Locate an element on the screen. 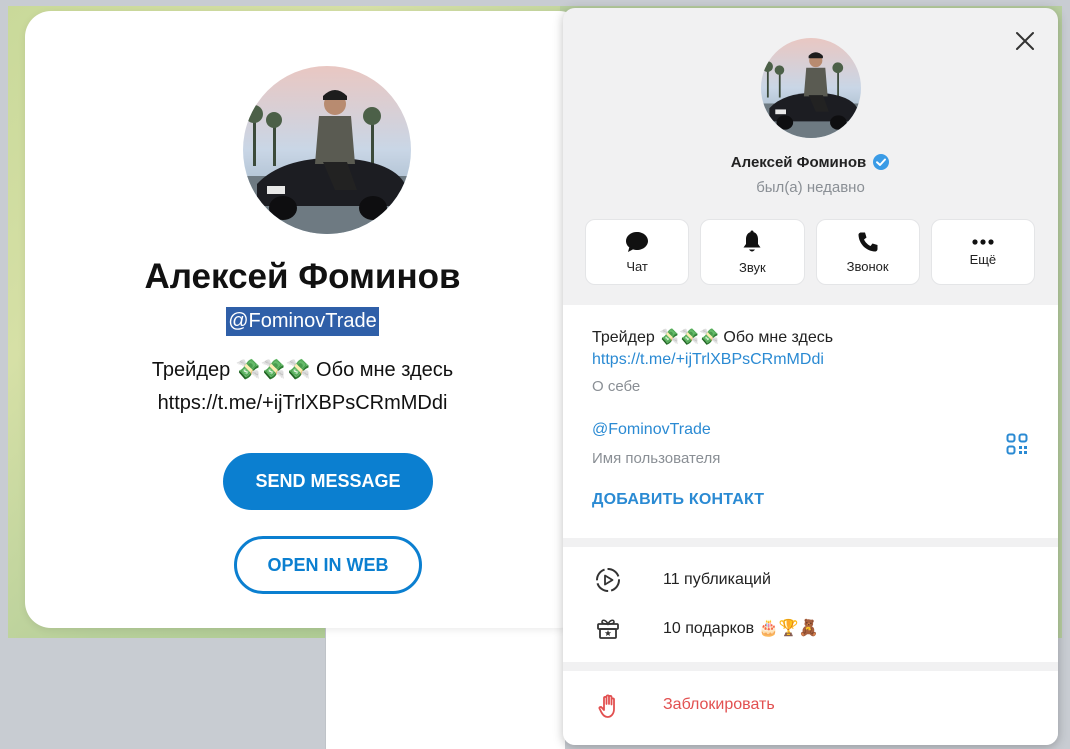  chat-button: Чат is located at coordinates (637, 252).